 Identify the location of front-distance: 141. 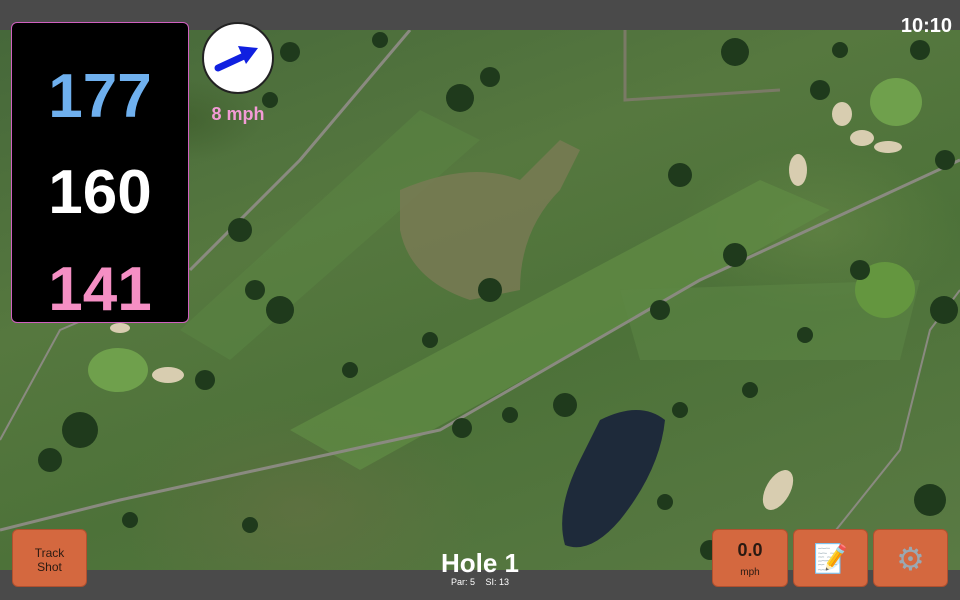
(100, 289).